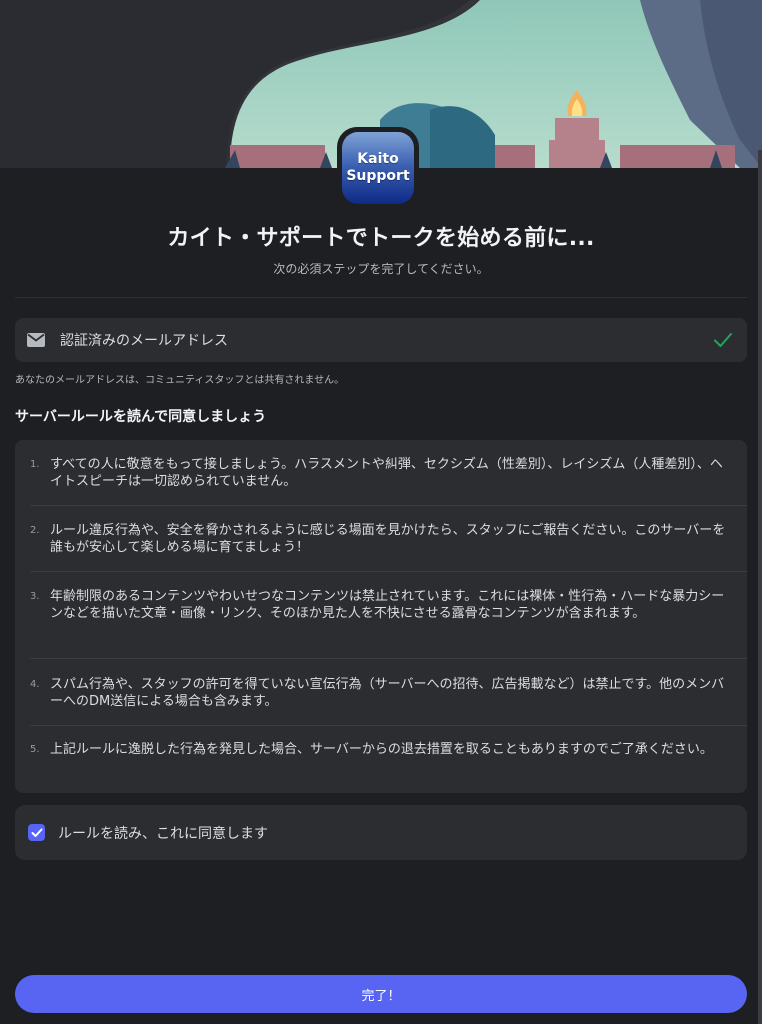  I want to click on agree-rules-row: ルールを読み、これに同意します, so click(381, 832).